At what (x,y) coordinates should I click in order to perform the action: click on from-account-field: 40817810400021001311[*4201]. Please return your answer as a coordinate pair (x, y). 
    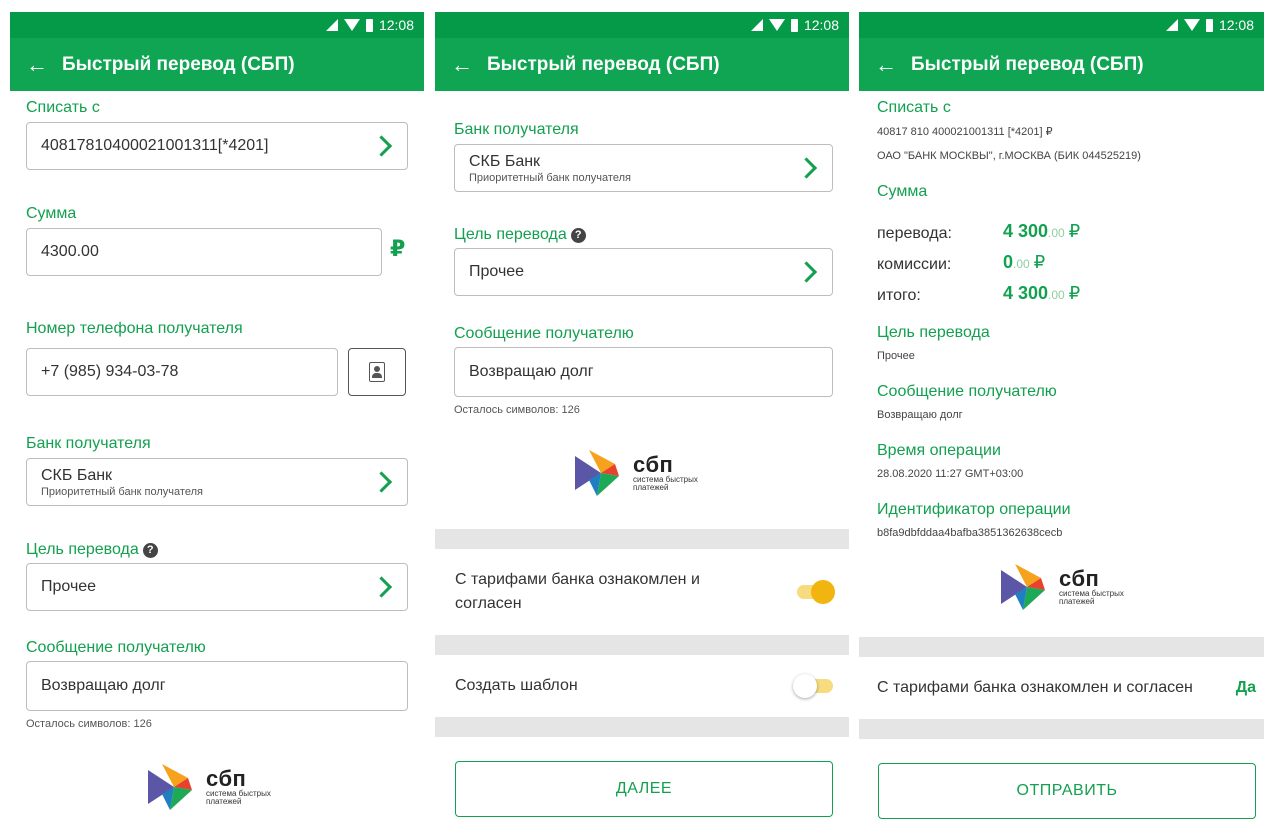
    Looking at the image, I should click on (217, 146).